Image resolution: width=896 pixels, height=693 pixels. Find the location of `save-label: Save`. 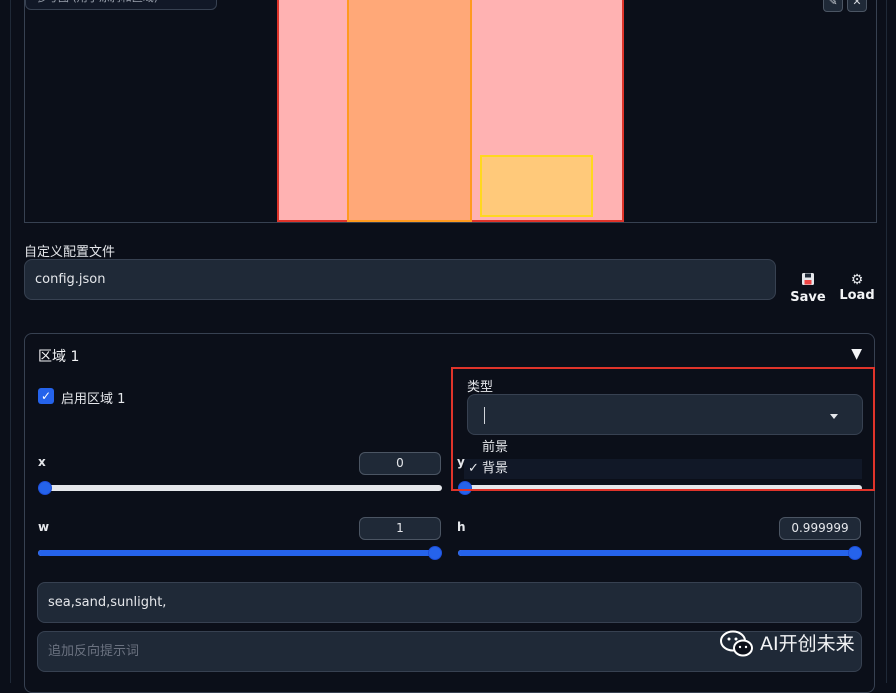

save-label: Save is located at coordinates (808, 297).